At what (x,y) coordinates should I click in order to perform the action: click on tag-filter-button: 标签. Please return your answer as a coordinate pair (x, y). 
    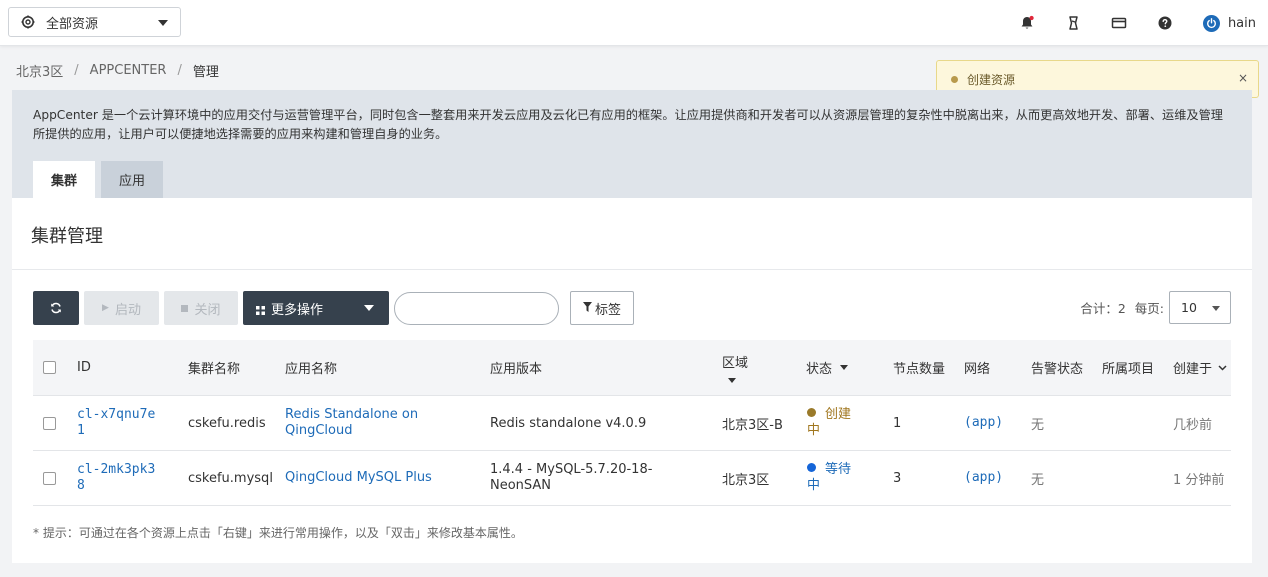
    Looking at the image, I should click on (602, 308).